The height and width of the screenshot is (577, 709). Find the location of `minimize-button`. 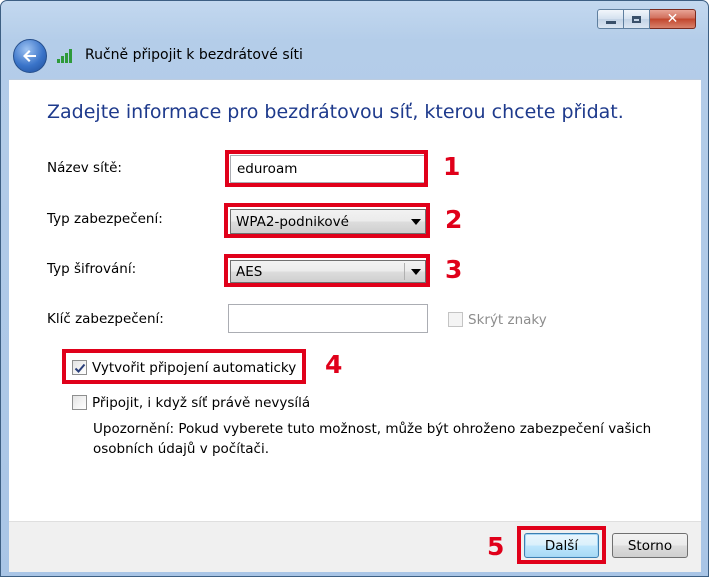

minimize-button is located at coordinates (610, 19).